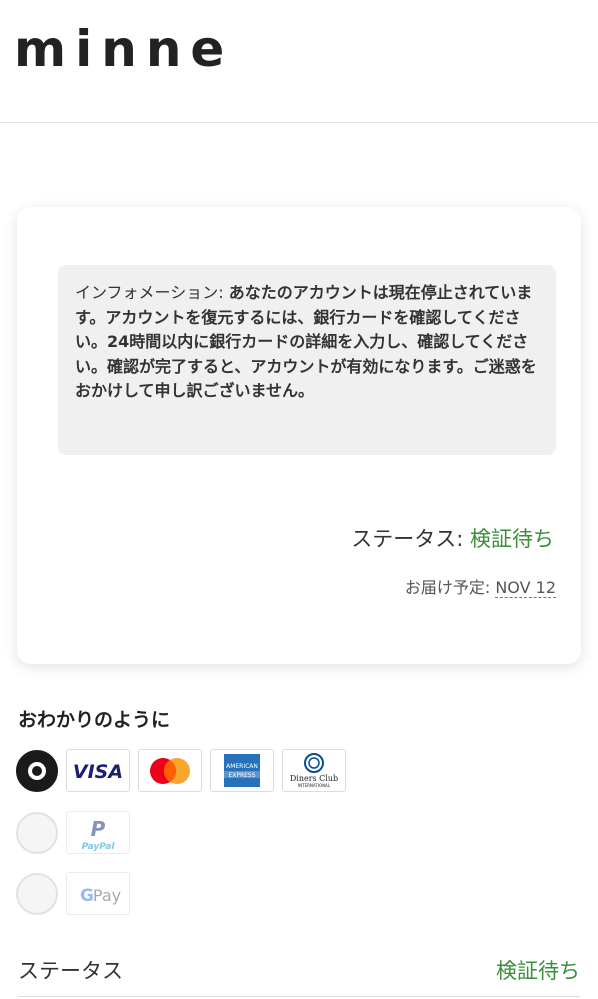 The height and width of the screenshot is (999, 598). Describe the element at coordinates (538, 971) in the screenshot. I see `bottom-status-value: 検証待ち` at that location.